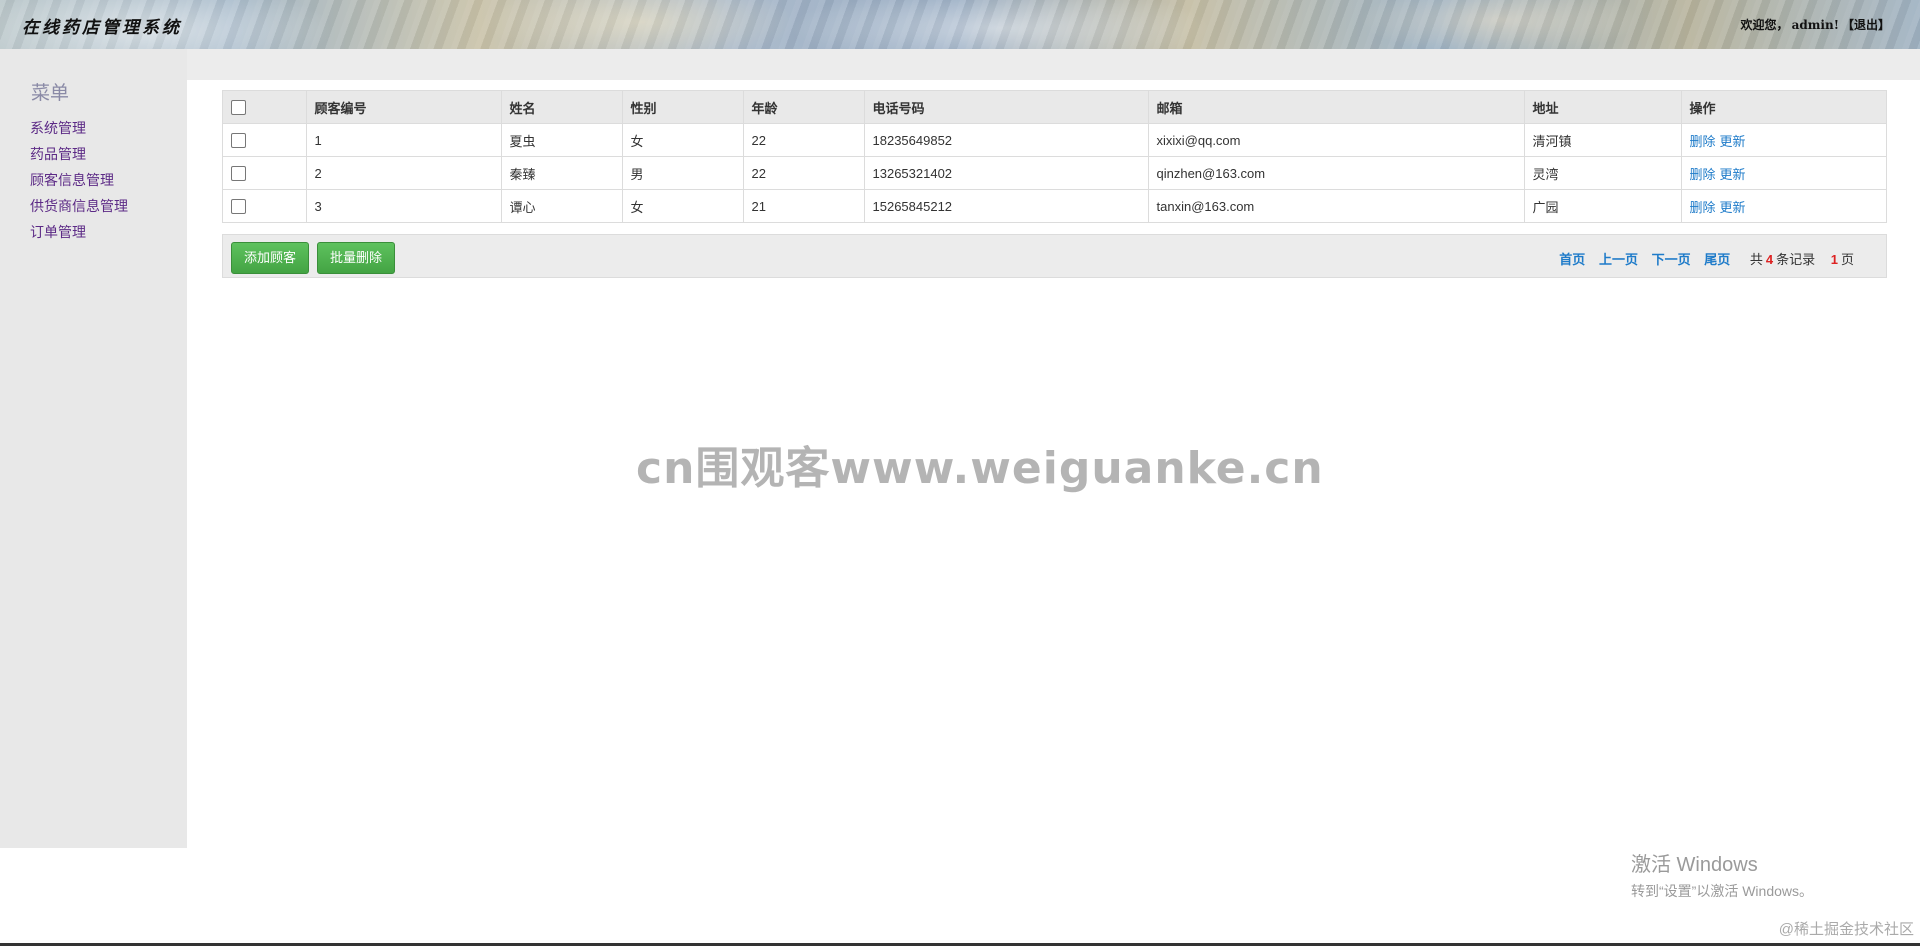 Image resolution: width=1920 pixels, height=946 pixels. I want to click on total-pages: 1, so click(1834, 259).